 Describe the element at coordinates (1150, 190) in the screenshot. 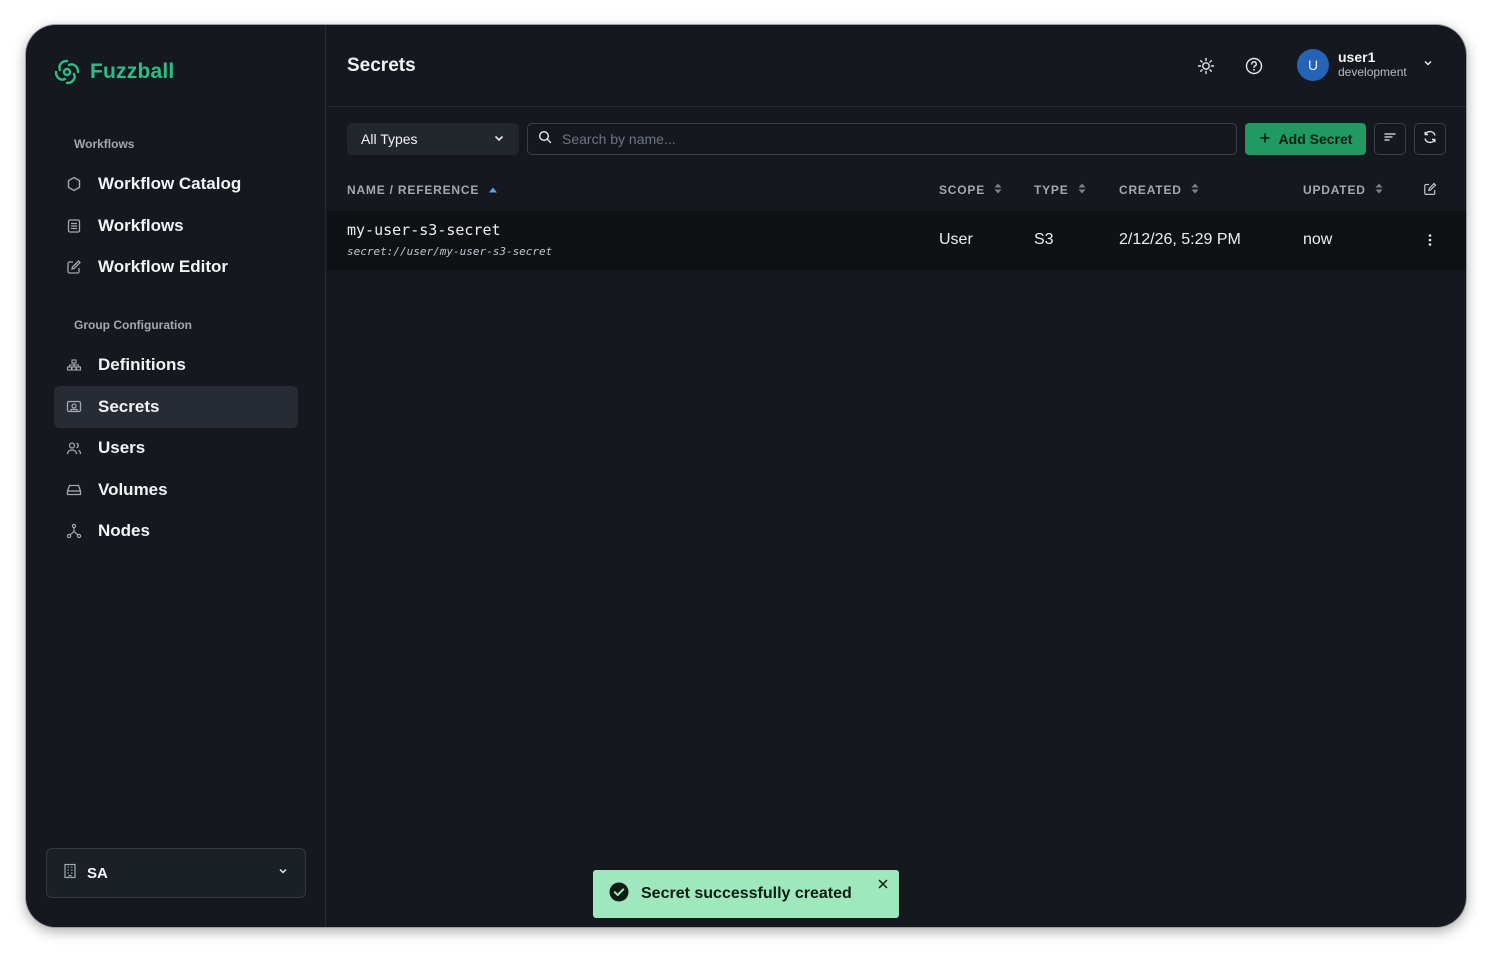

I see `column-header-label: CREATED` at that location.